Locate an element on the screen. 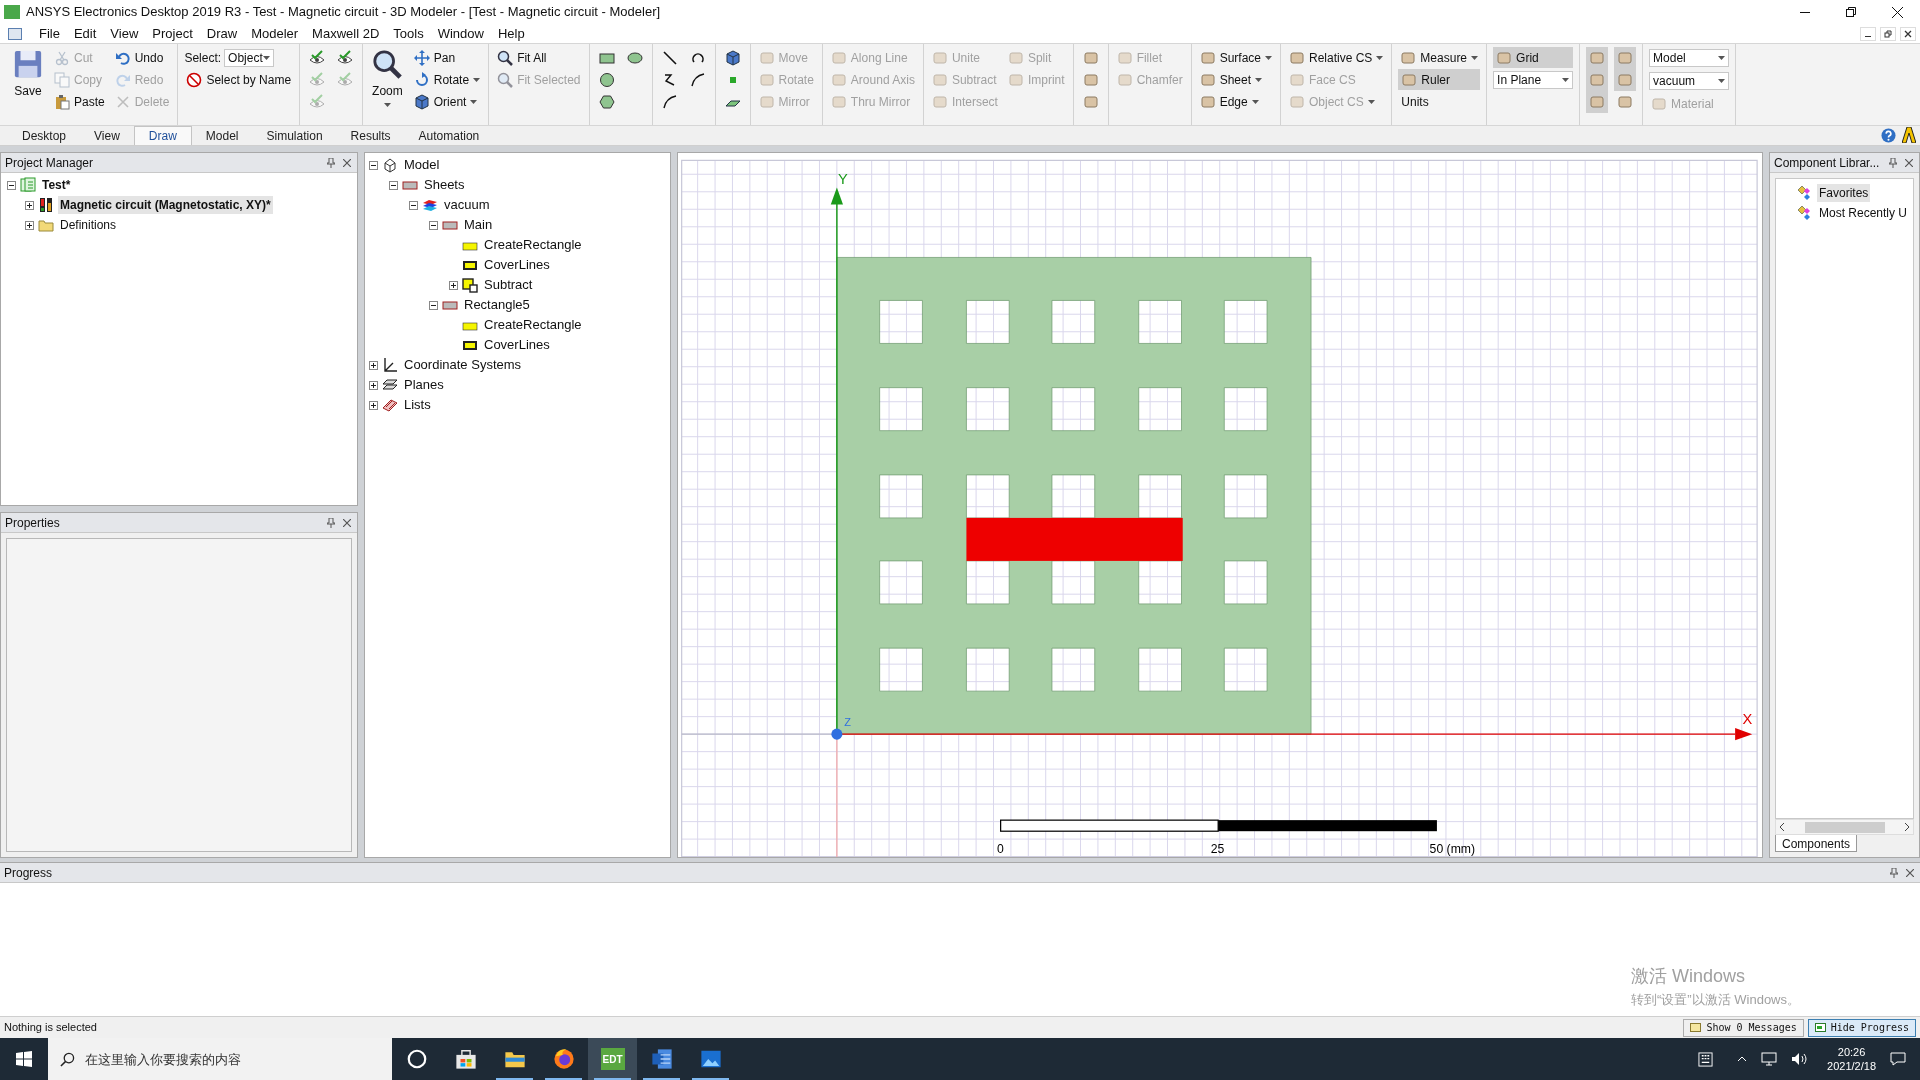  ribbon-tab: Results is located at coordinates (370, 135).